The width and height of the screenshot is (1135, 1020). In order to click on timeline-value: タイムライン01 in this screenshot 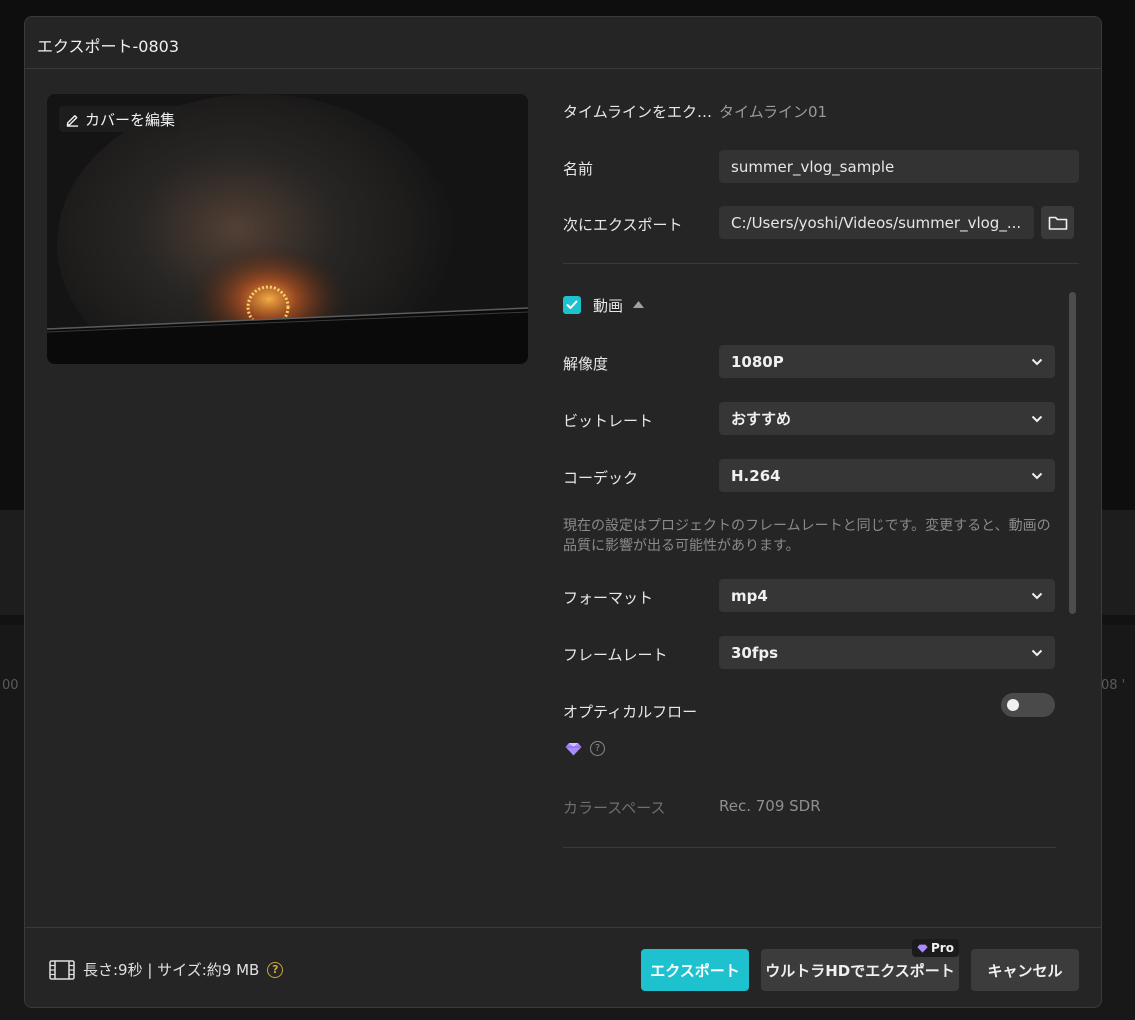, I will do `click(773, 112)`.